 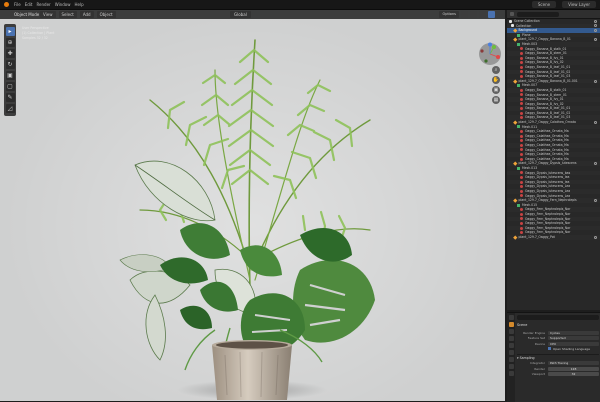 I want to click on osl-checkbox, so click(x=549, y=348).